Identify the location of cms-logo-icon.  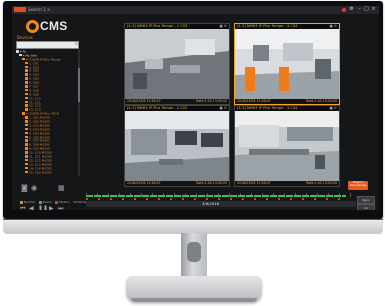
(32, 26).